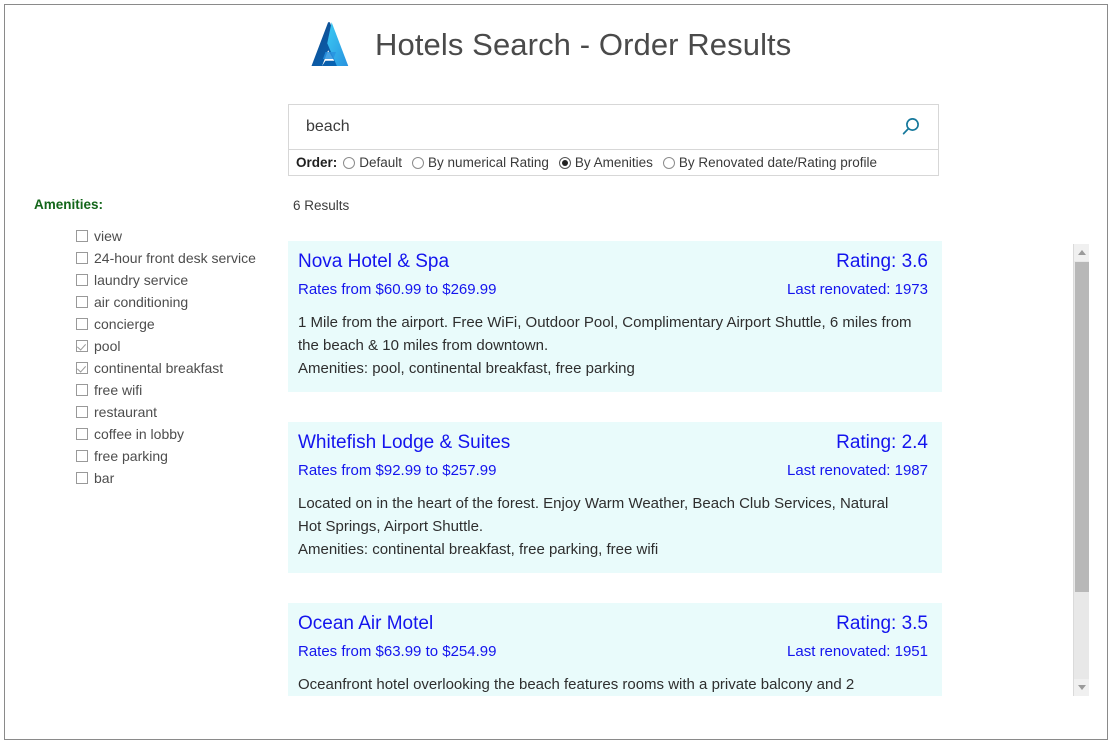  Describe the element at coordinates (177, 390) in the screenshot. I see `amenity-item-free-wifi: free wifi` at that location.